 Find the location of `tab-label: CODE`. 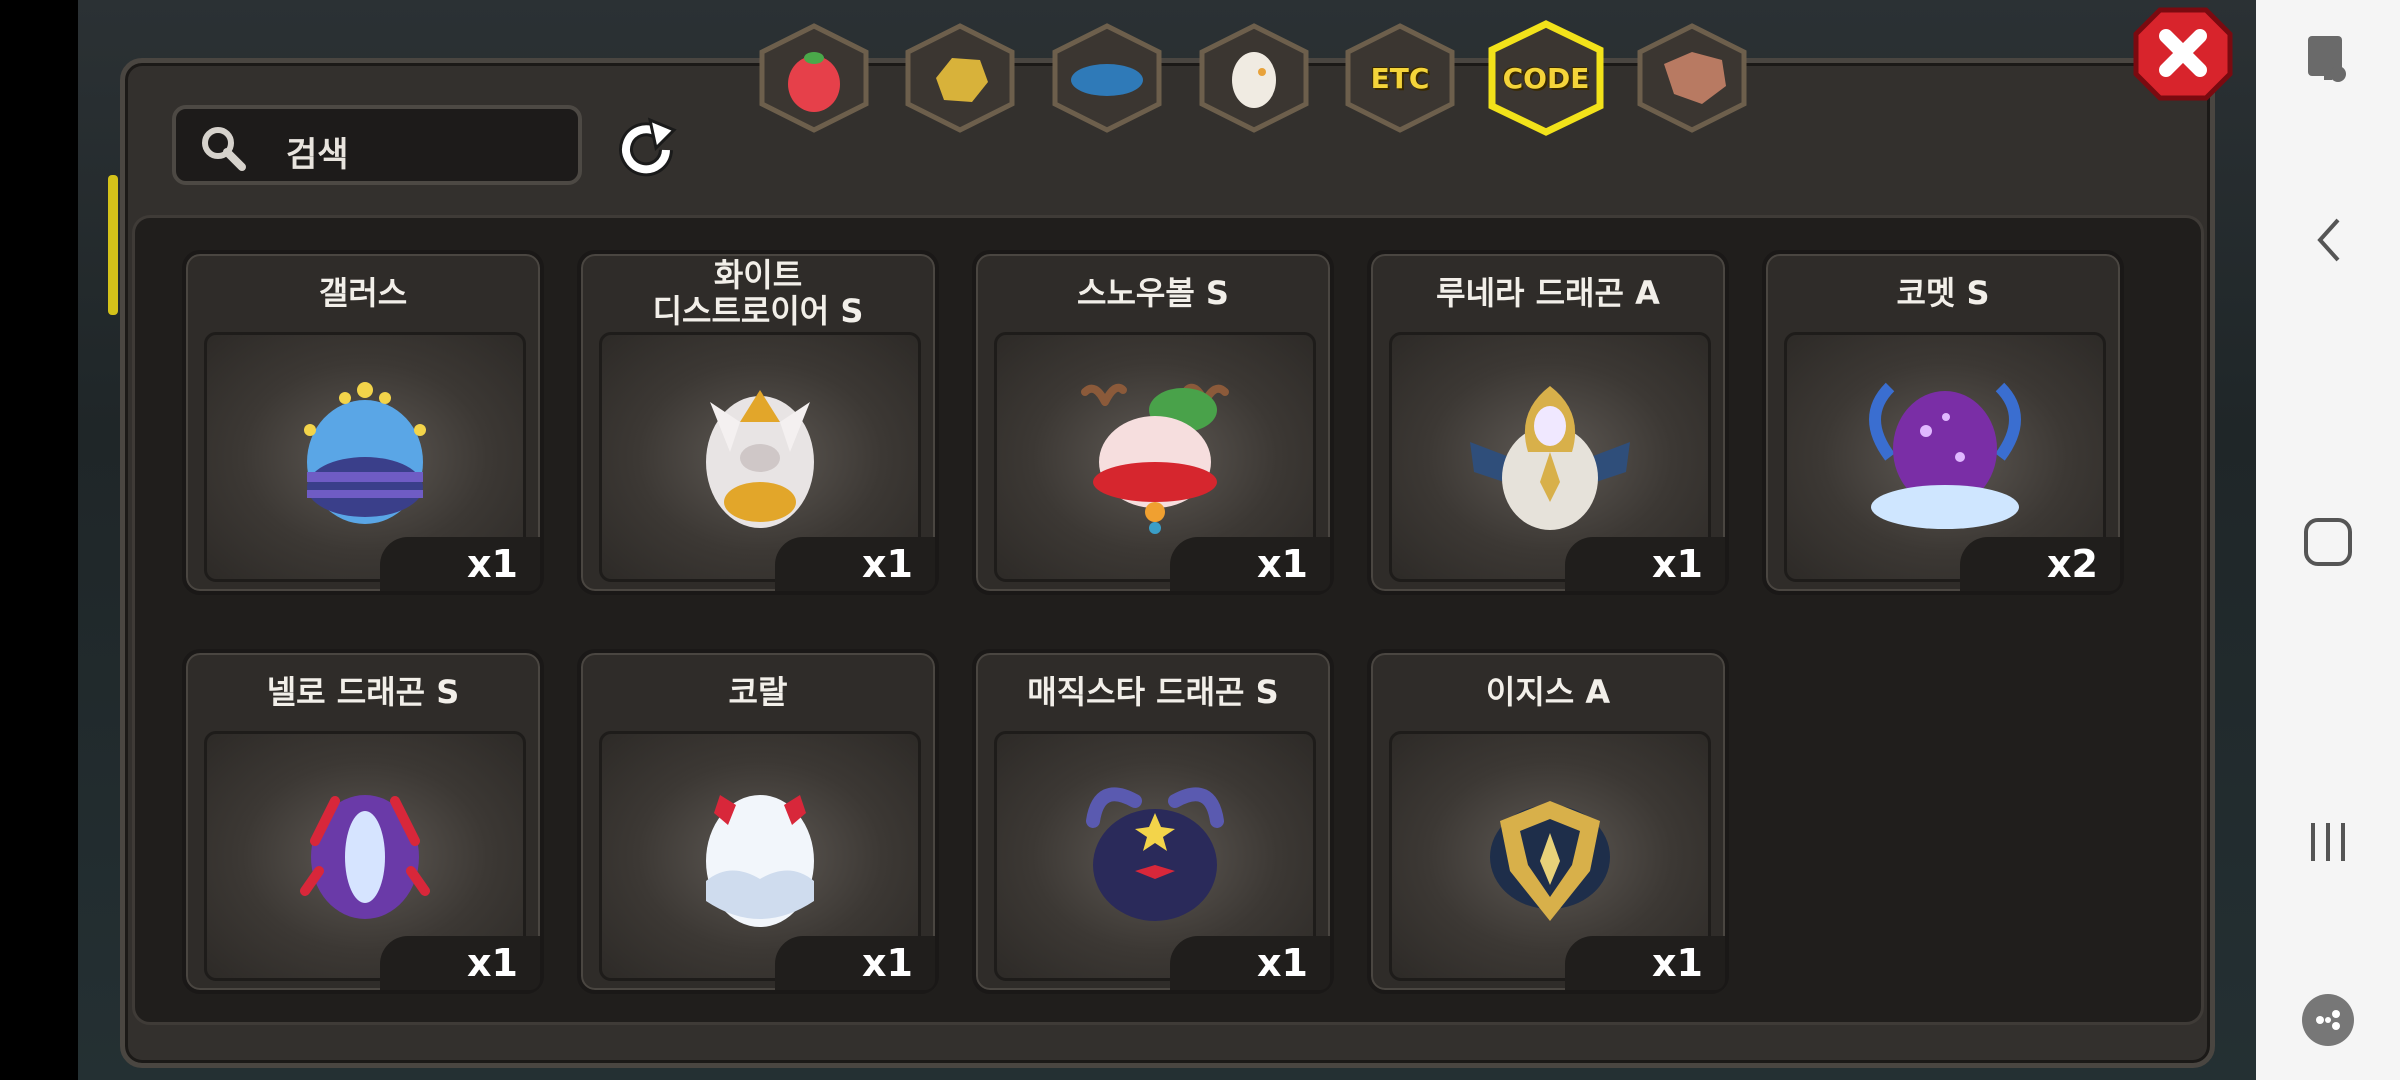

tab-label: CODE is located at coordinates (1546, 78).